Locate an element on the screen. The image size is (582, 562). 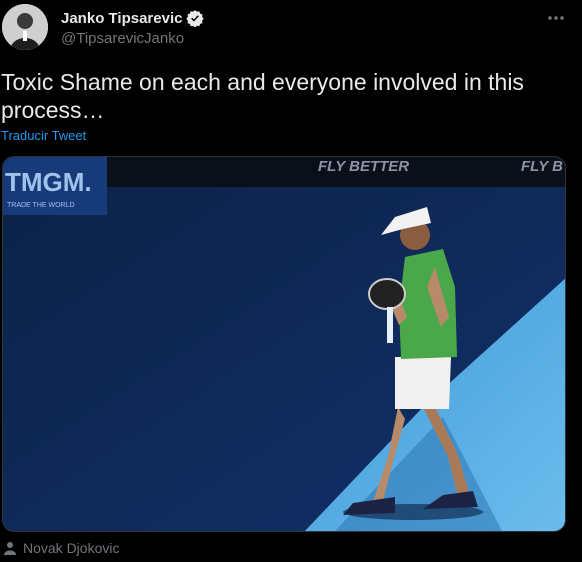
author-avatar is located at coordinates (25, 27).